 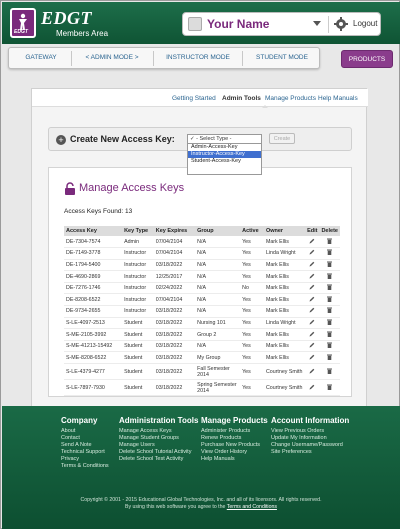 What do you see at coordinates (158, 445) in the screenshot?
I see `footer-link: Manage Users` at bounding box center [158, 445].